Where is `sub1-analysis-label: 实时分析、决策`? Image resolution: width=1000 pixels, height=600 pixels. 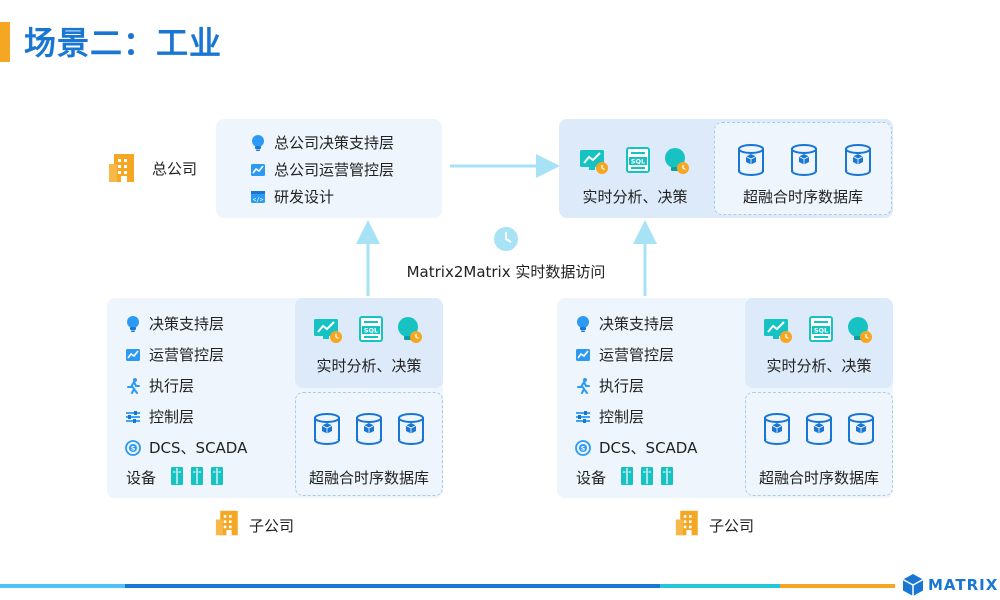
sub1-analysis-label: 实时分析、决策 is located at coordinates (369, 366).